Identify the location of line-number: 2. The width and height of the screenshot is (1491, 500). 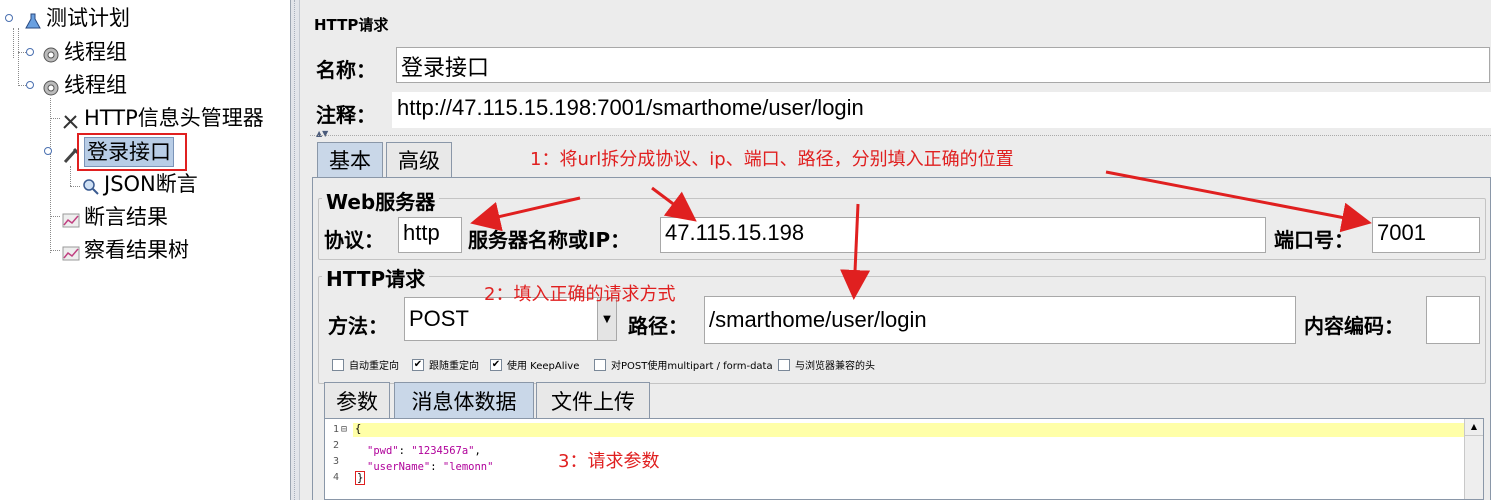
(336, 445).